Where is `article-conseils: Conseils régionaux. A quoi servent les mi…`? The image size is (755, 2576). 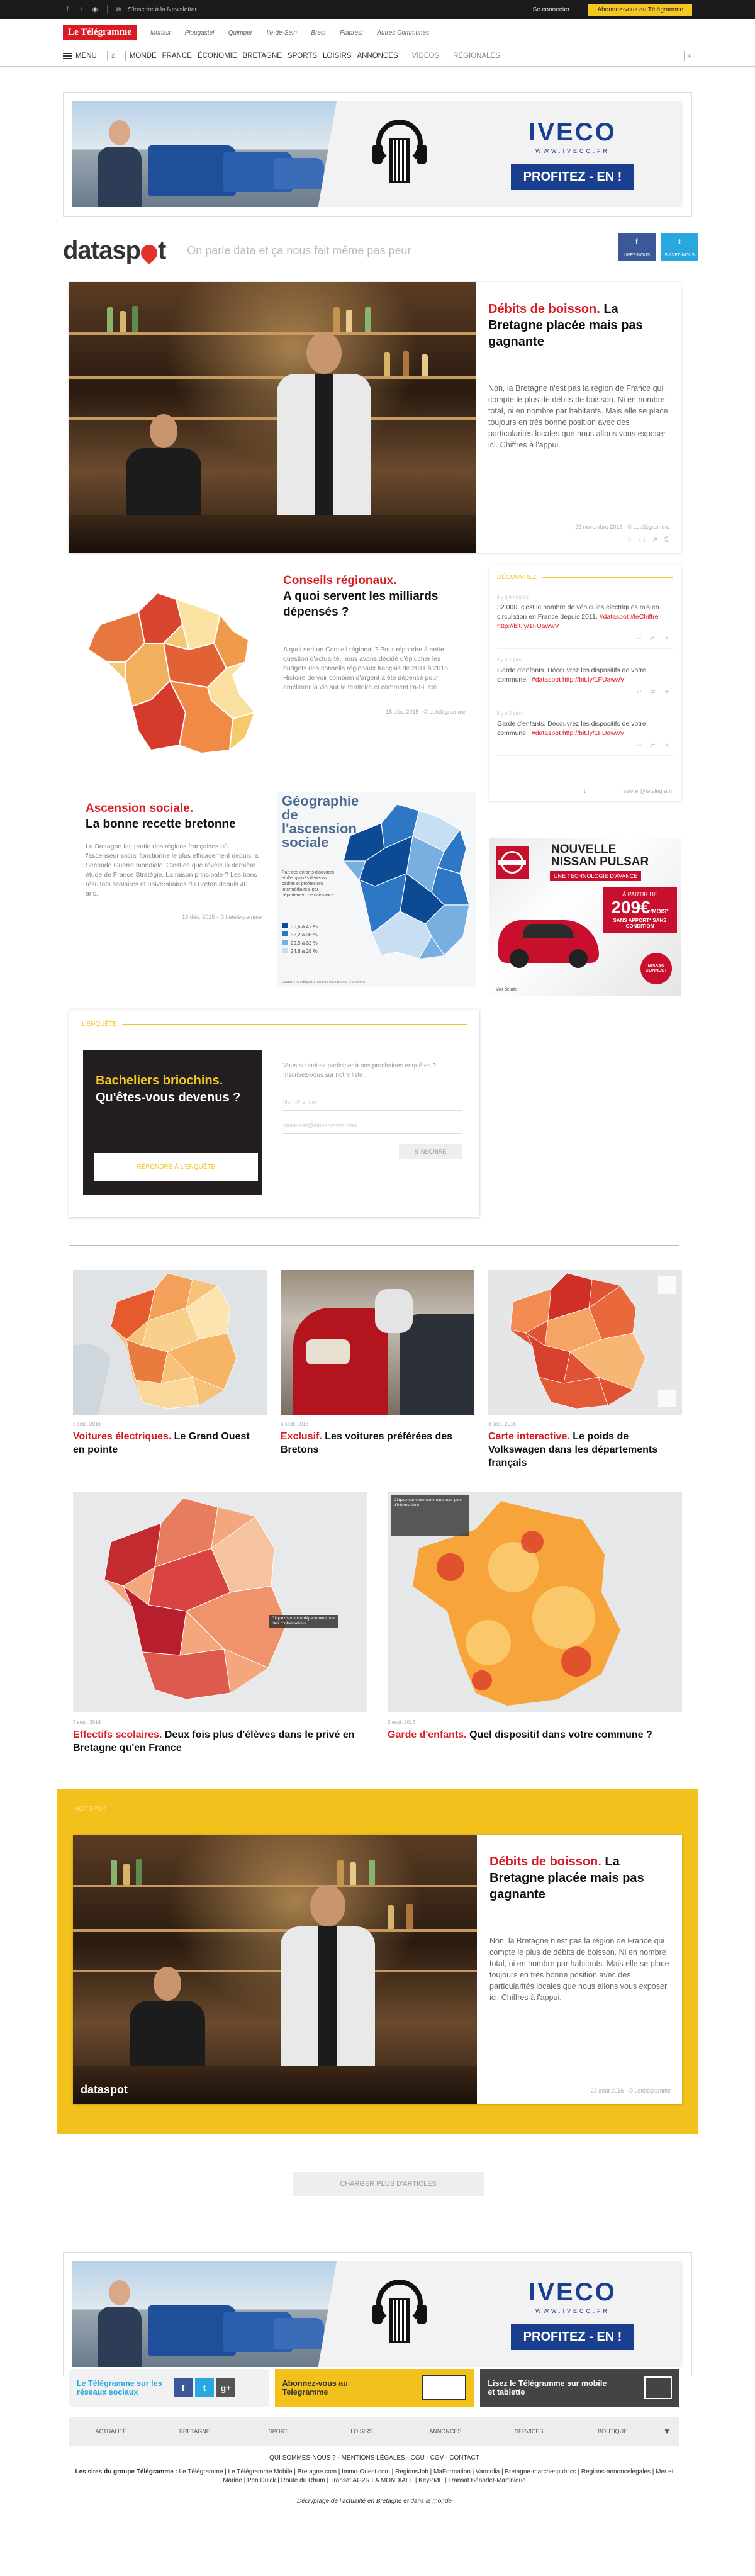 article-conseils: Conseils régionaux. A quoi servent les mi… is located at coordinates (272, 672).